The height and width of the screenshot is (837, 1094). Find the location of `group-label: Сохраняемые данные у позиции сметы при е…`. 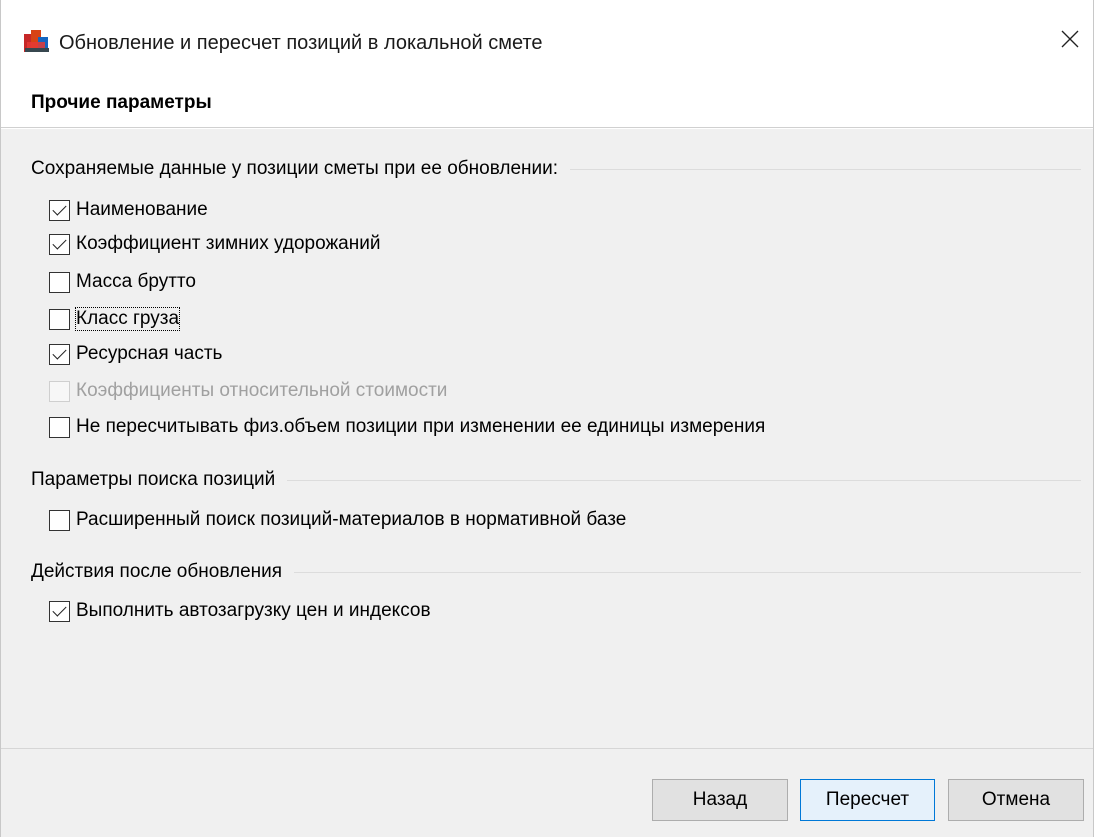

group-label: Сохраняемые данные у позиции сметы при е… is located at coordinates (295, 168).